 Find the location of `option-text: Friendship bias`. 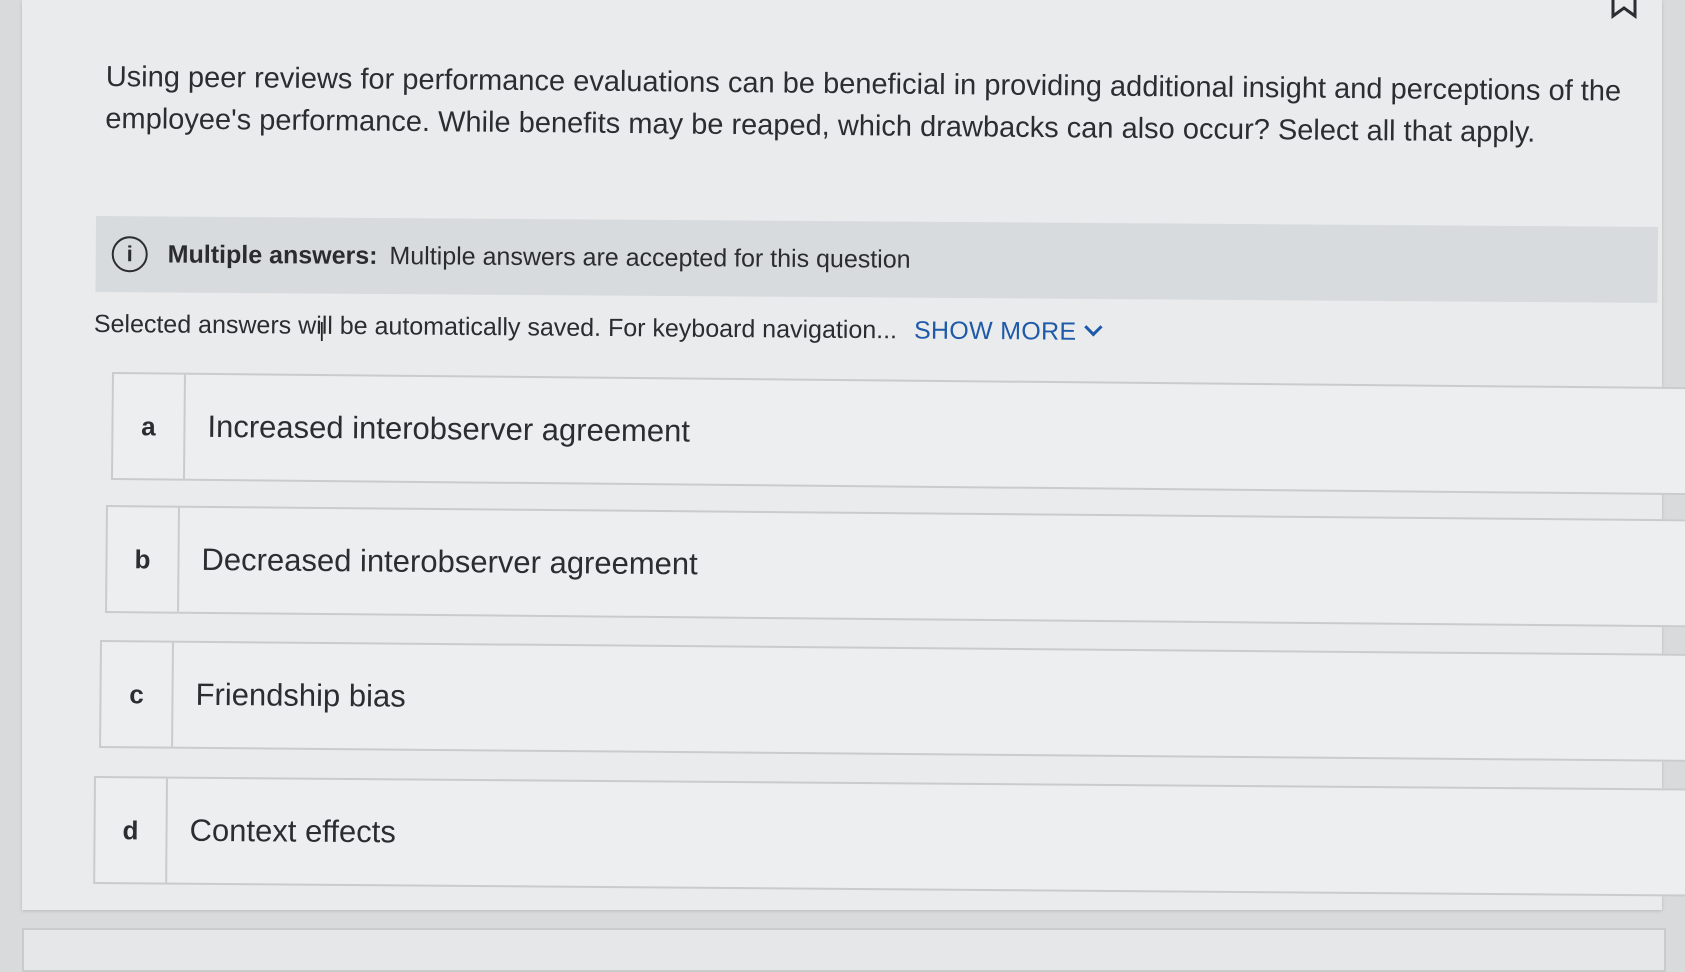

option-text: Friendship bias is located at coordinates (300, 696).